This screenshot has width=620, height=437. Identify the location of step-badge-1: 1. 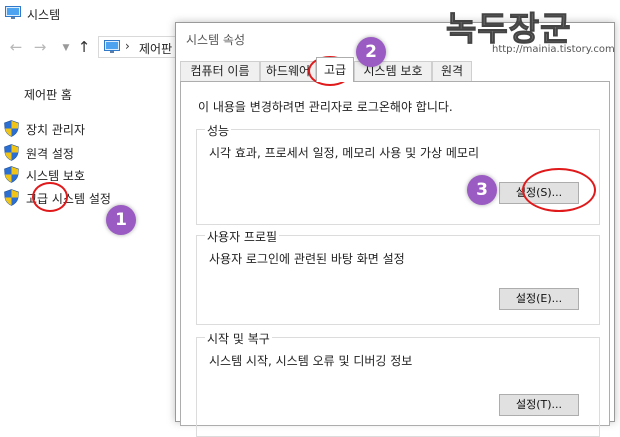
(121, 220).